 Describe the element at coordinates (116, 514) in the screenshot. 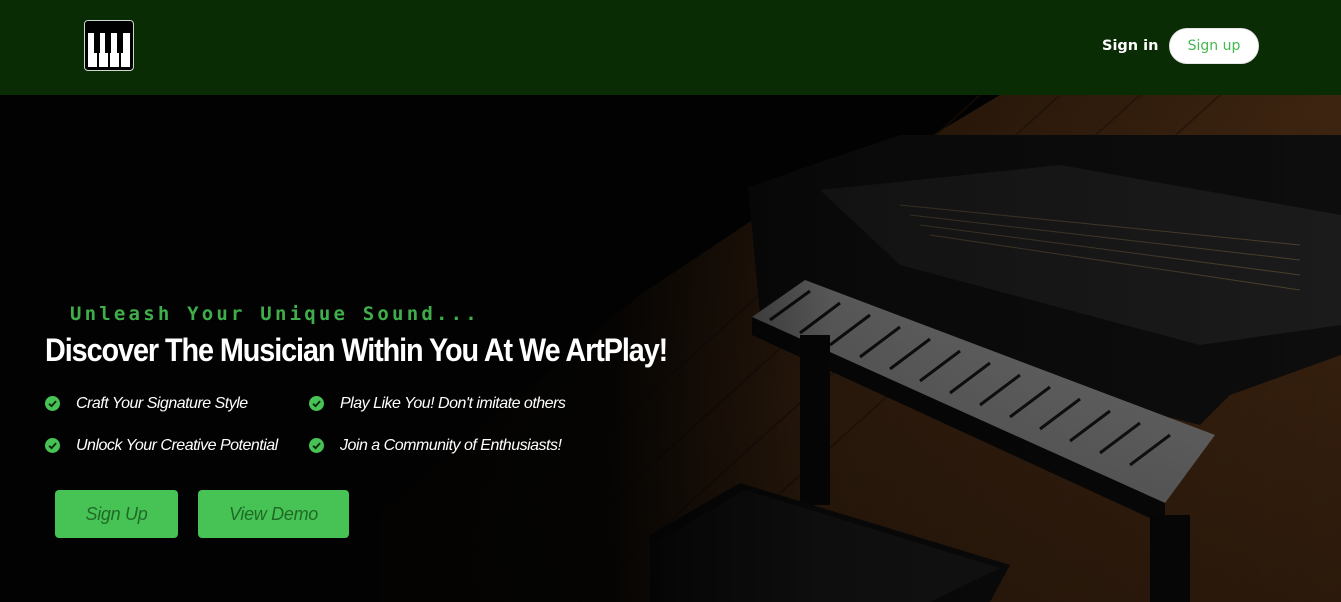

I see `sign-up-button: Sign Up` at that location.